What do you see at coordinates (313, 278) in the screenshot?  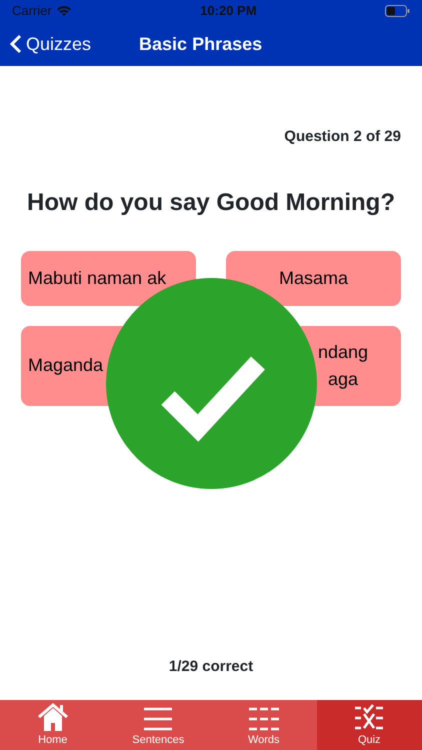 I see `answer-button: Masama` at bounding box center [313, 278].